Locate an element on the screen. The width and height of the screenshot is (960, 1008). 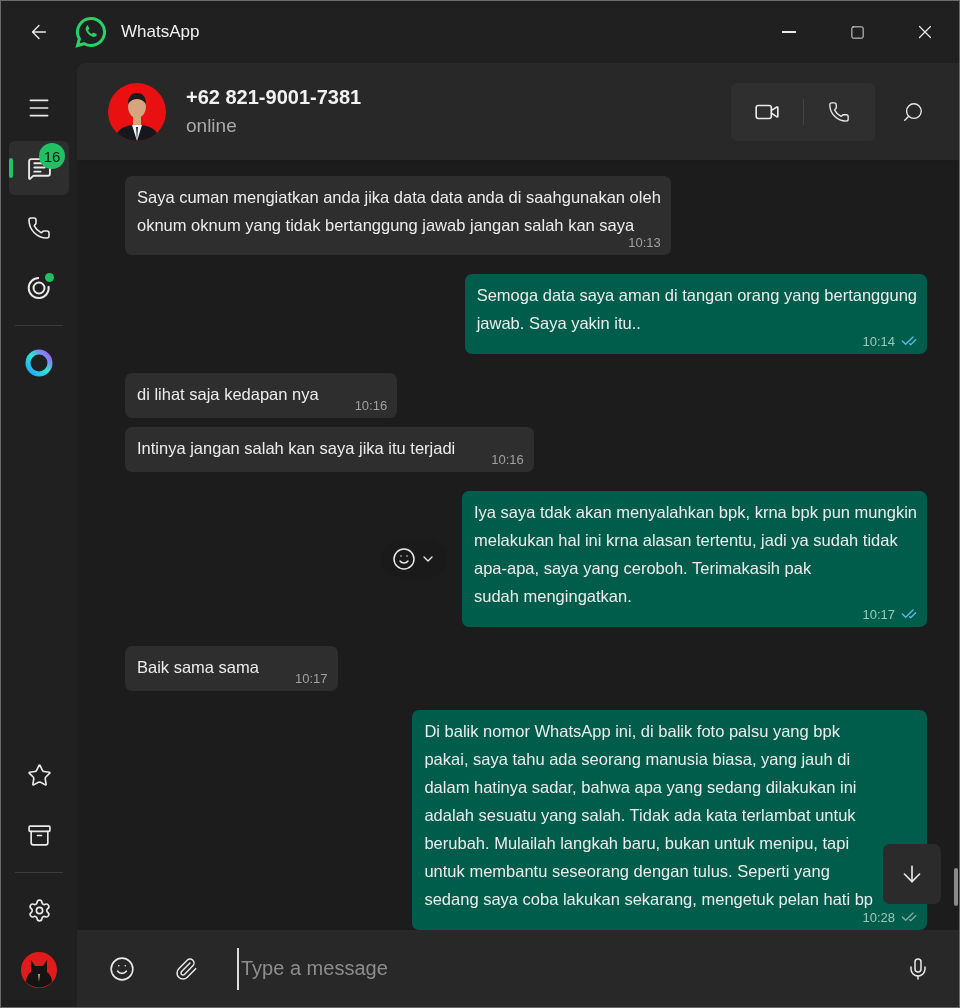
selection-indicator is located at coordinates (11, 168).